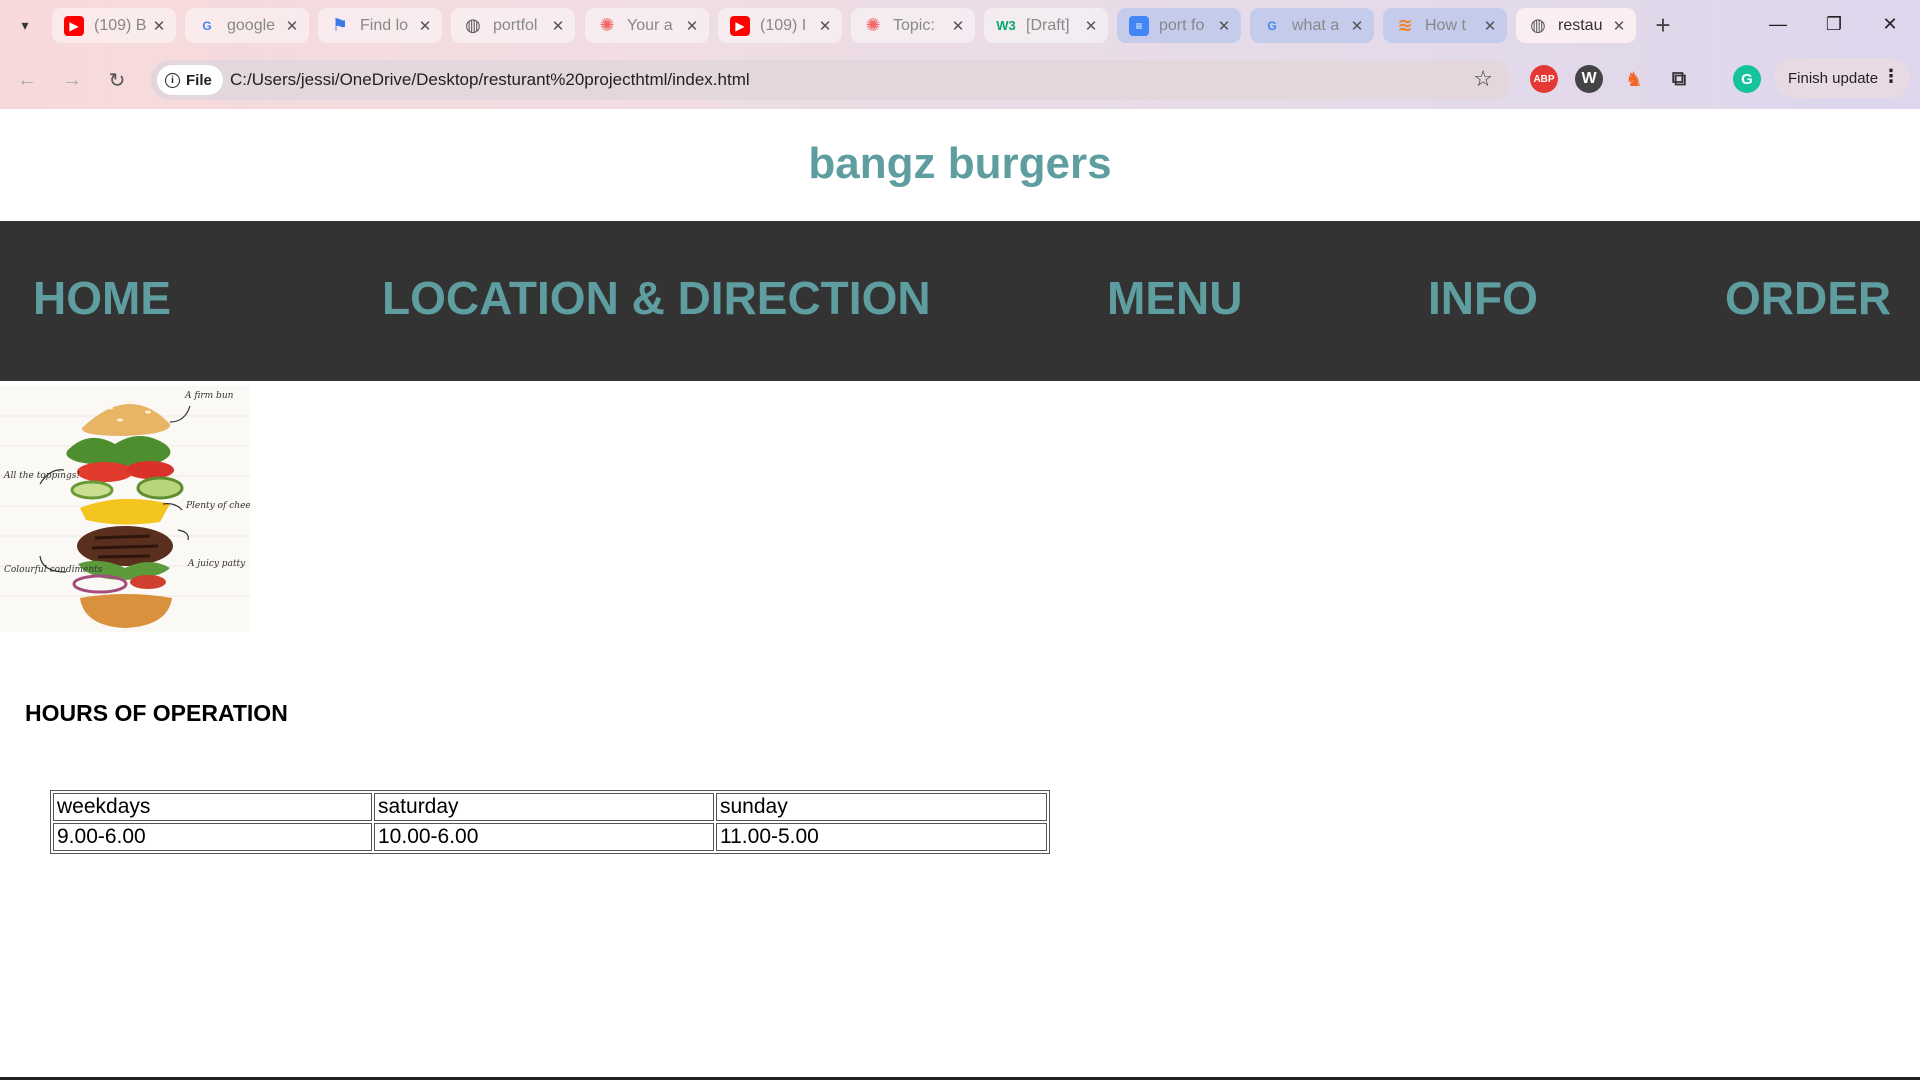 This screenshot has width=1920, height=1080. Describe the element at coordinates (1890, 24) in the screenshot. I see `close-window-button: ✕` at that location.